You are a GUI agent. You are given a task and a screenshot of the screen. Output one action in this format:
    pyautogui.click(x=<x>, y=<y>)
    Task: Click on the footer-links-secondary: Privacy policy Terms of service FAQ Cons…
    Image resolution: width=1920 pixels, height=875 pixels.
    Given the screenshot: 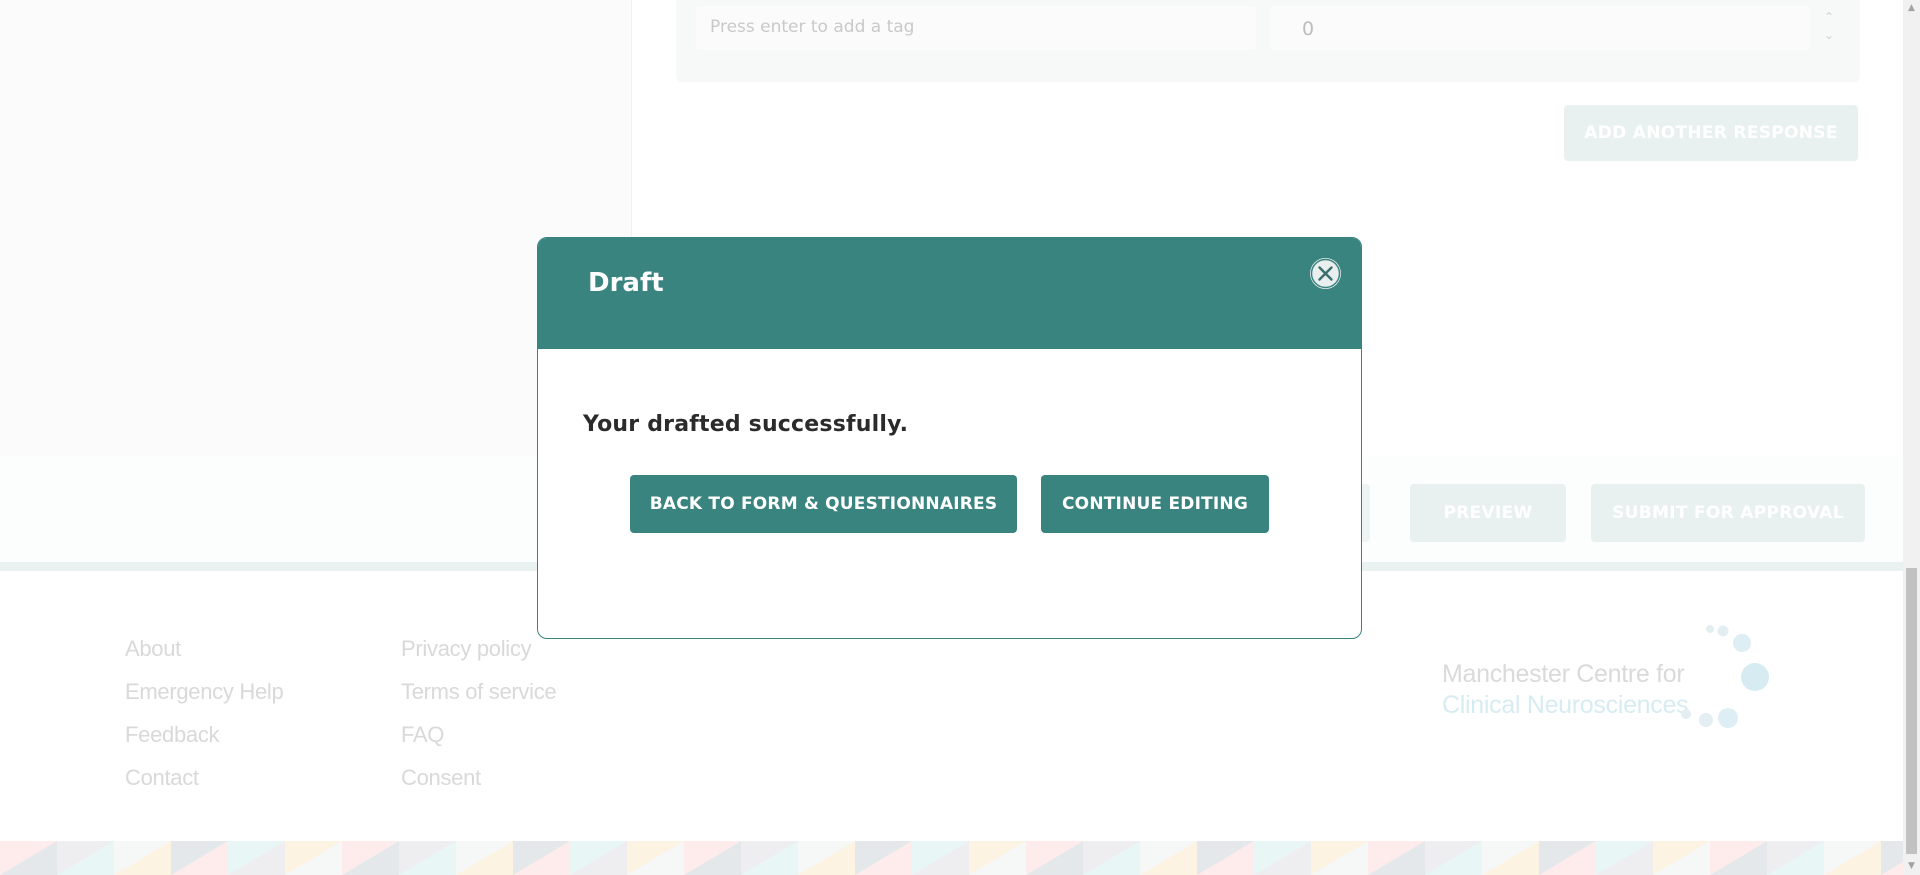 What is the action you would take?
    pyautogui.click(x=479, y=713)
    